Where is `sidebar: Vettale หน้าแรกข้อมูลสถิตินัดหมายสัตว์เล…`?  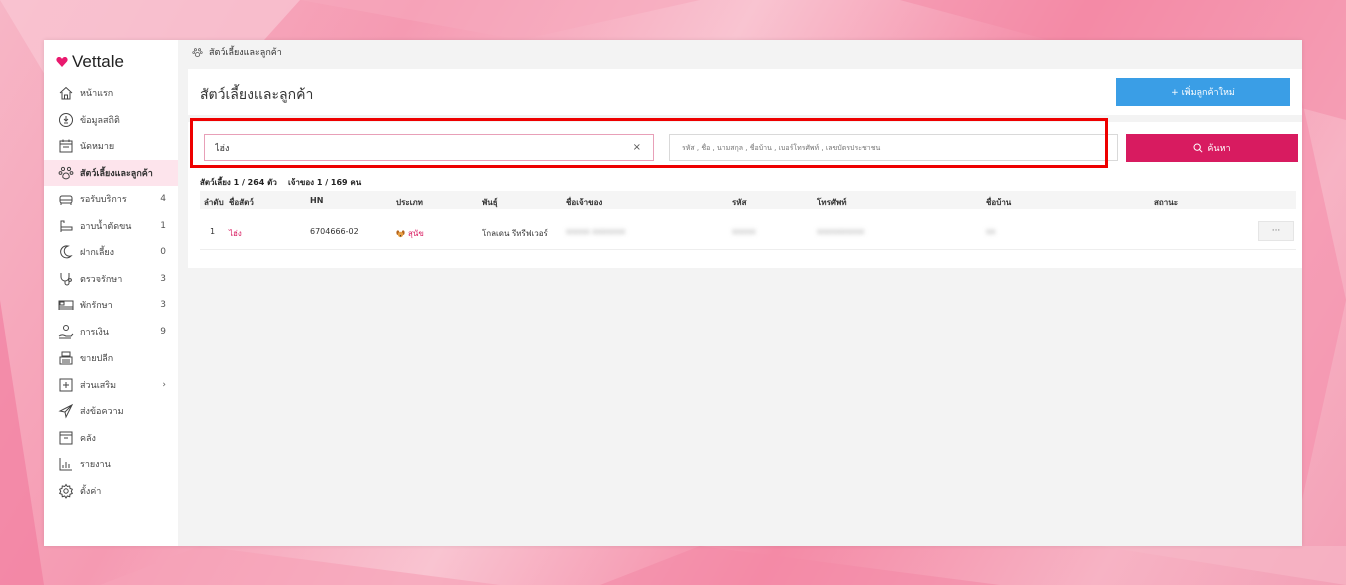 sidebar: Vettale หน้าแรกข้อมูลสถิตินัดหมายสัตว์เล… is located at coordinates (111, 293).